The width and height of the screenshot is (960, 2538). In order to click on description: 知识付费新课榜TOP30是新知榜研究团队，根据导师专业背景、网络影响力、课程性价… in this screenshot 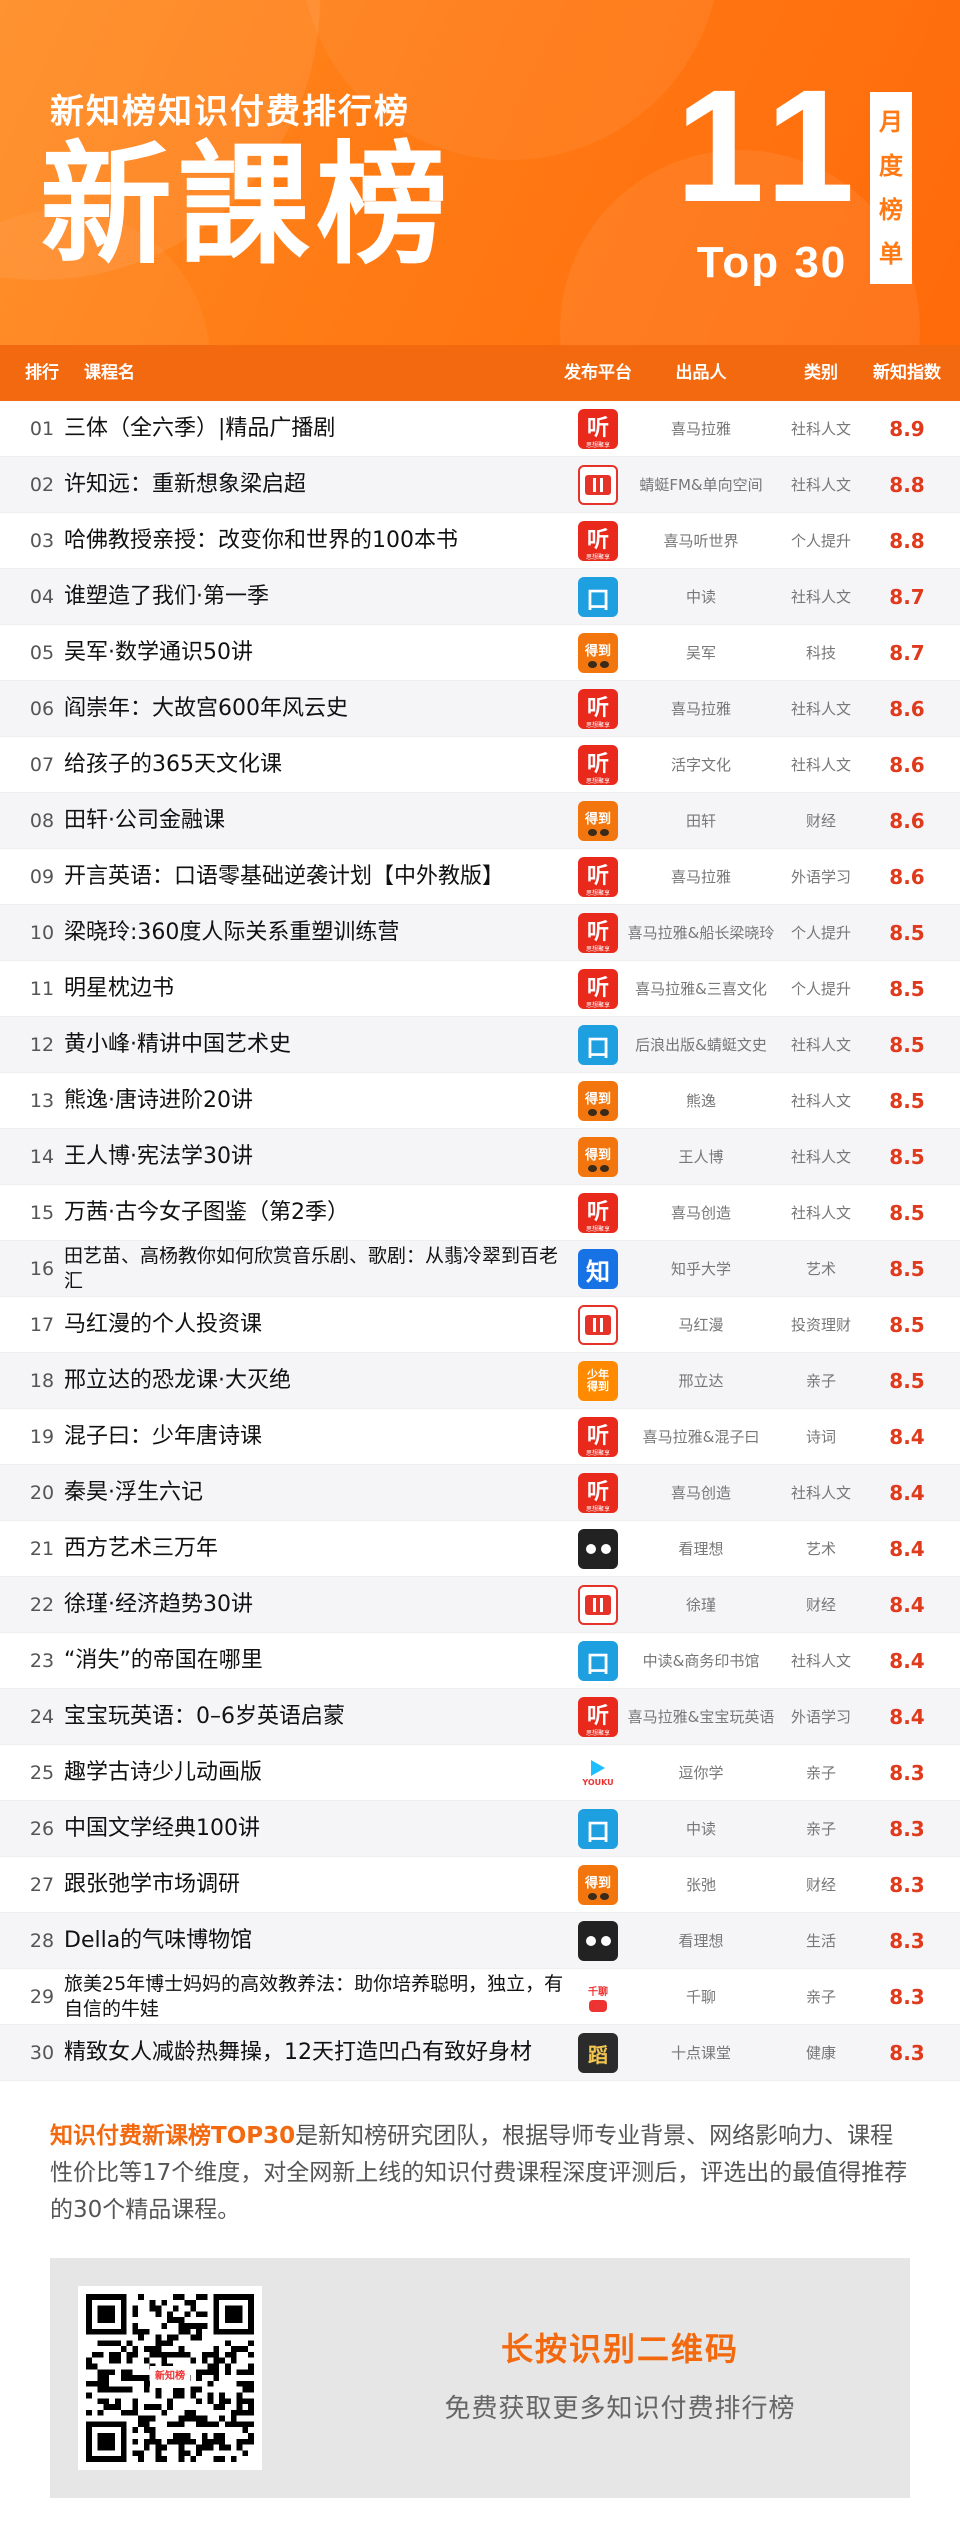, I will do `click(480, 2173)`.